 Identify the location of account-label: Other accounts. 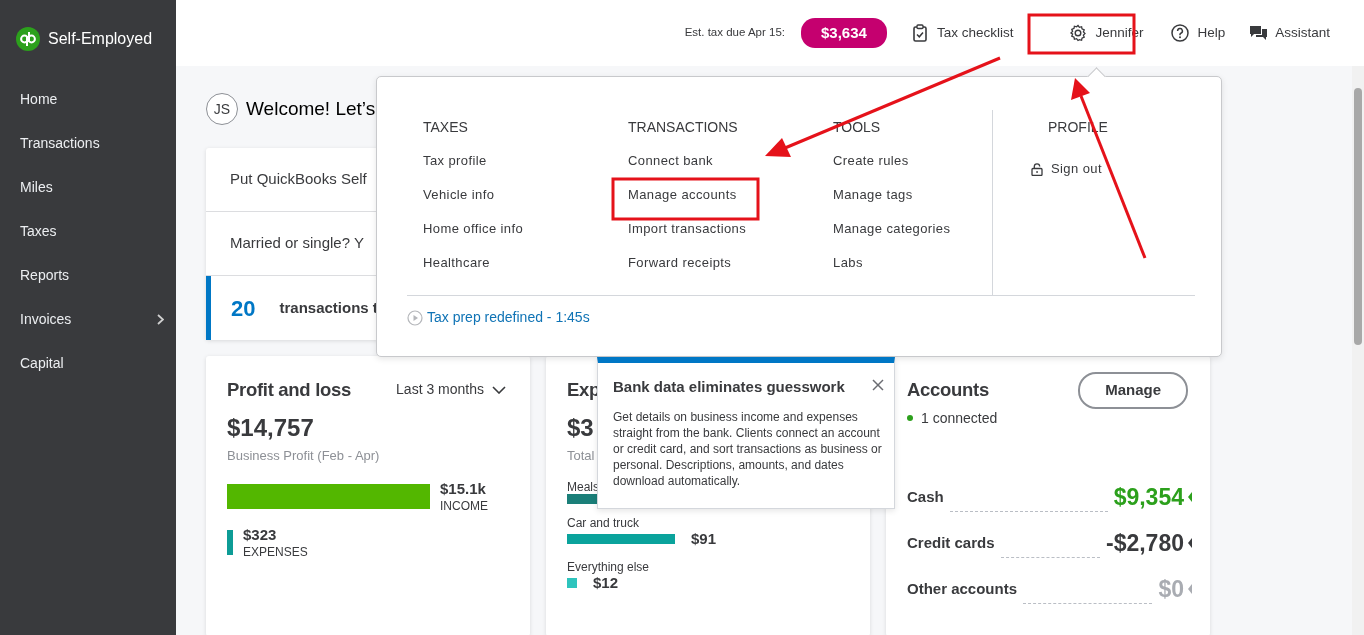
(962, 588).